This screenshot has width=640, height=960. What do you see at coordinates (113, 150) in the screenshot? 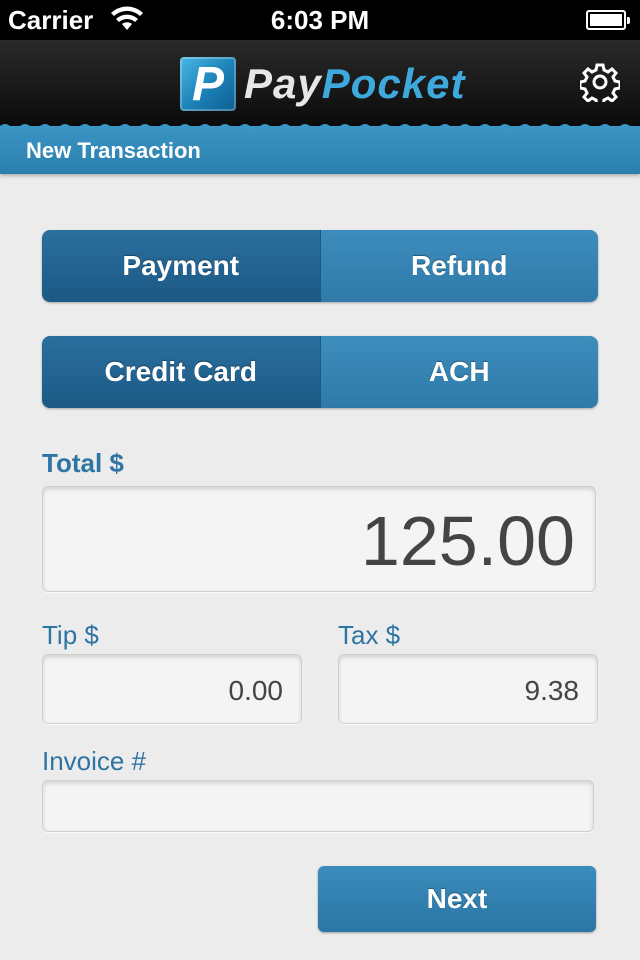
I see `section-title: New Transaction` at bounding box center [113, 150].